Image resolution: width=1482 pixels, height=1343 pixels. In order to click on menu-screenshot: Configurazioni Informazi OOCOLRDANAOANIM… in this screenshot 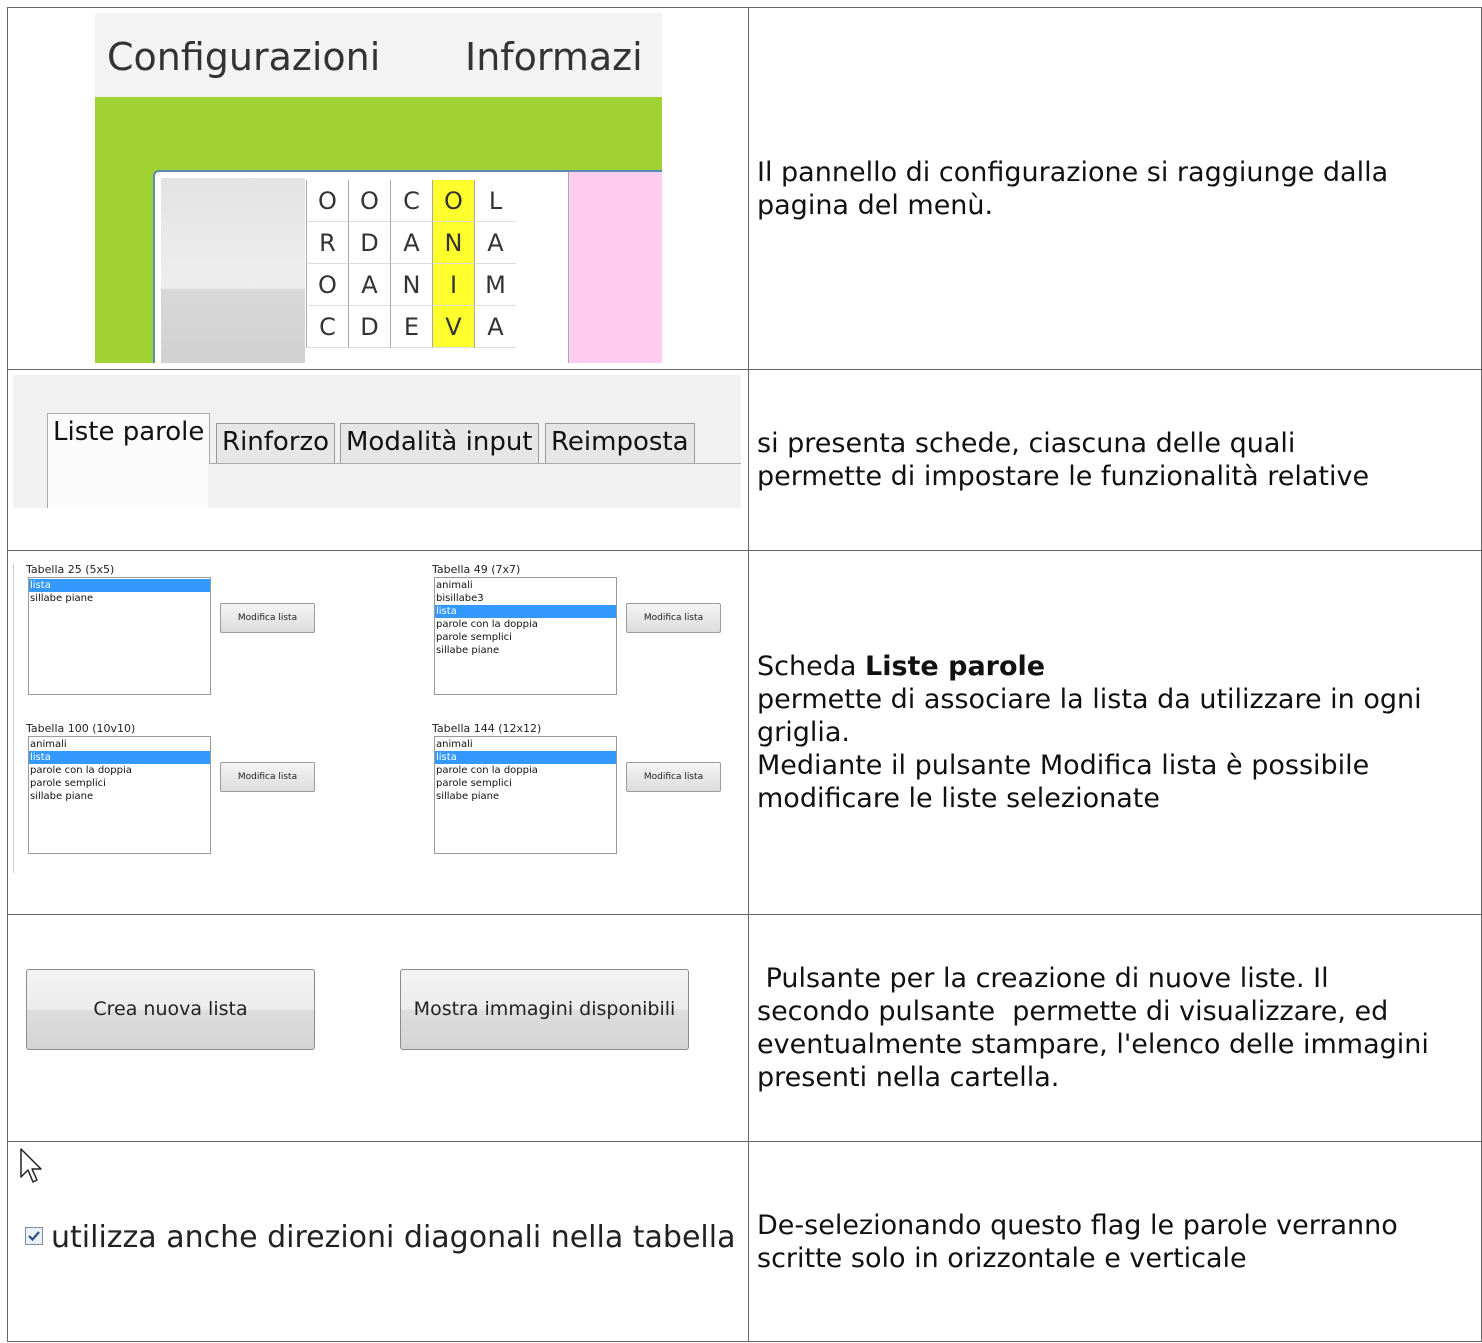, I will do `click(378, 188)`.